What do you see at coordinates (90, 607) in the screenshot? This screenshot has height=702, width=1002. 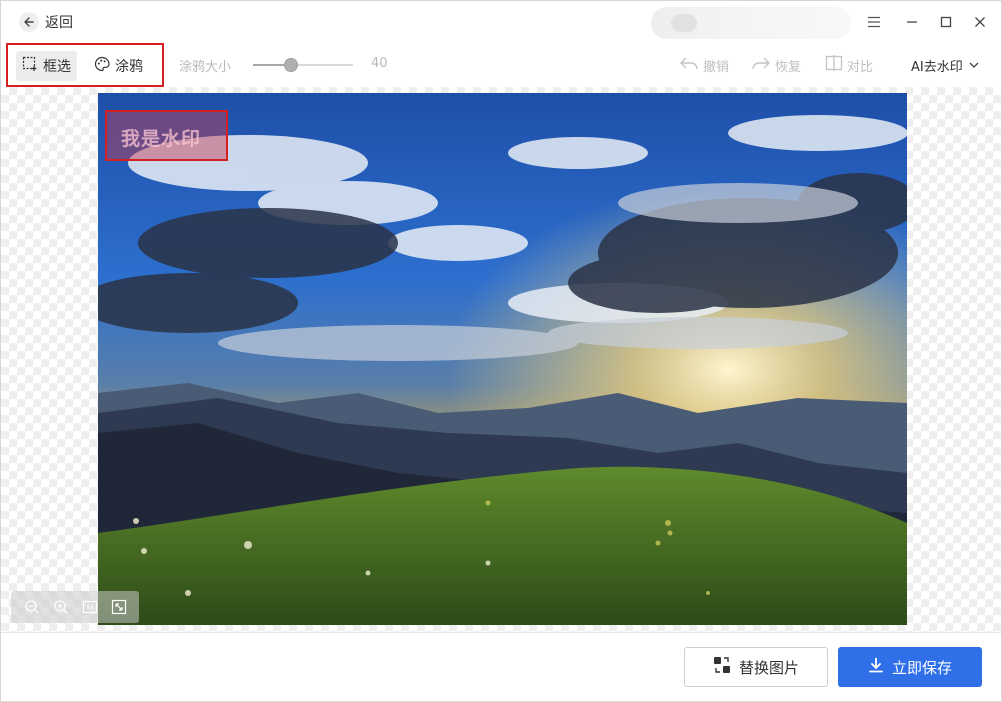 I see `actual-size-icon` at bounding box center [90, 607].